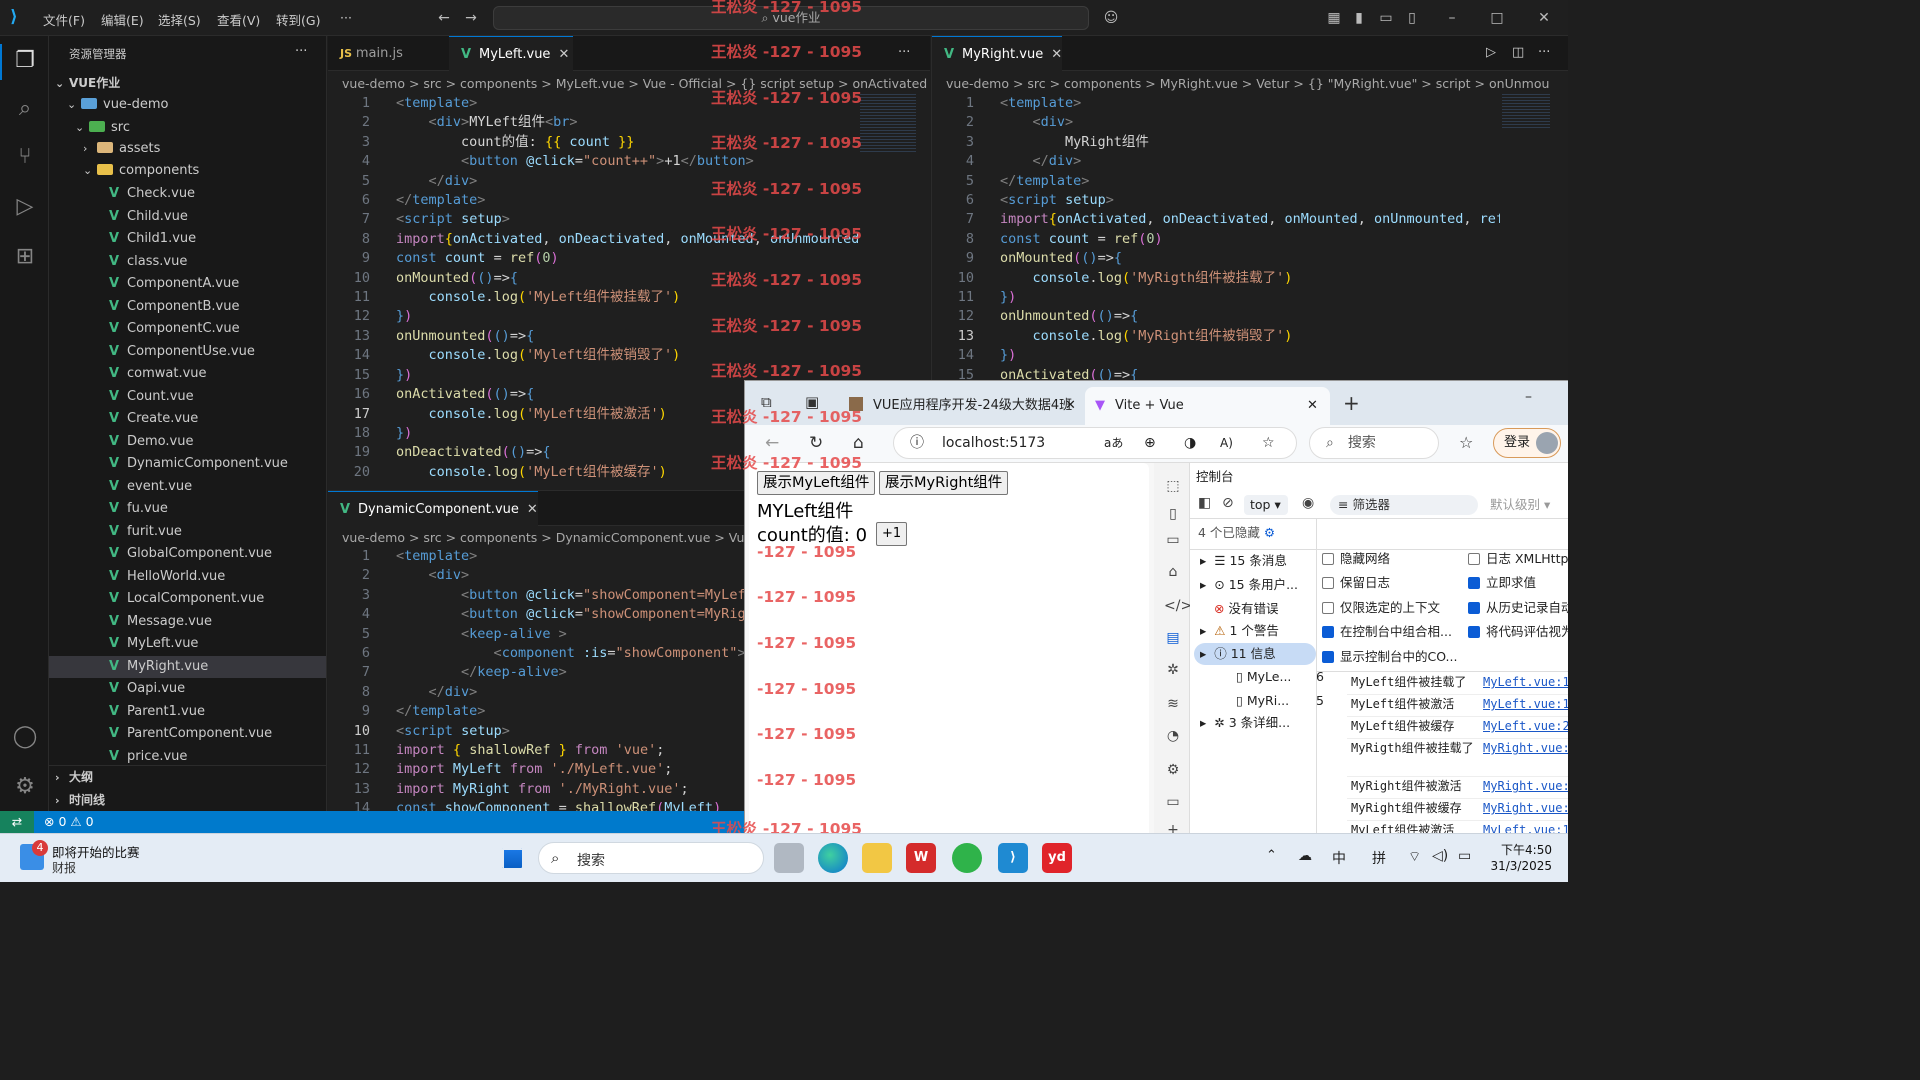  Describe the element at coordinates (187, 577) in the screenshot. I see `file-item: V HelloWorld.vue` at that location.